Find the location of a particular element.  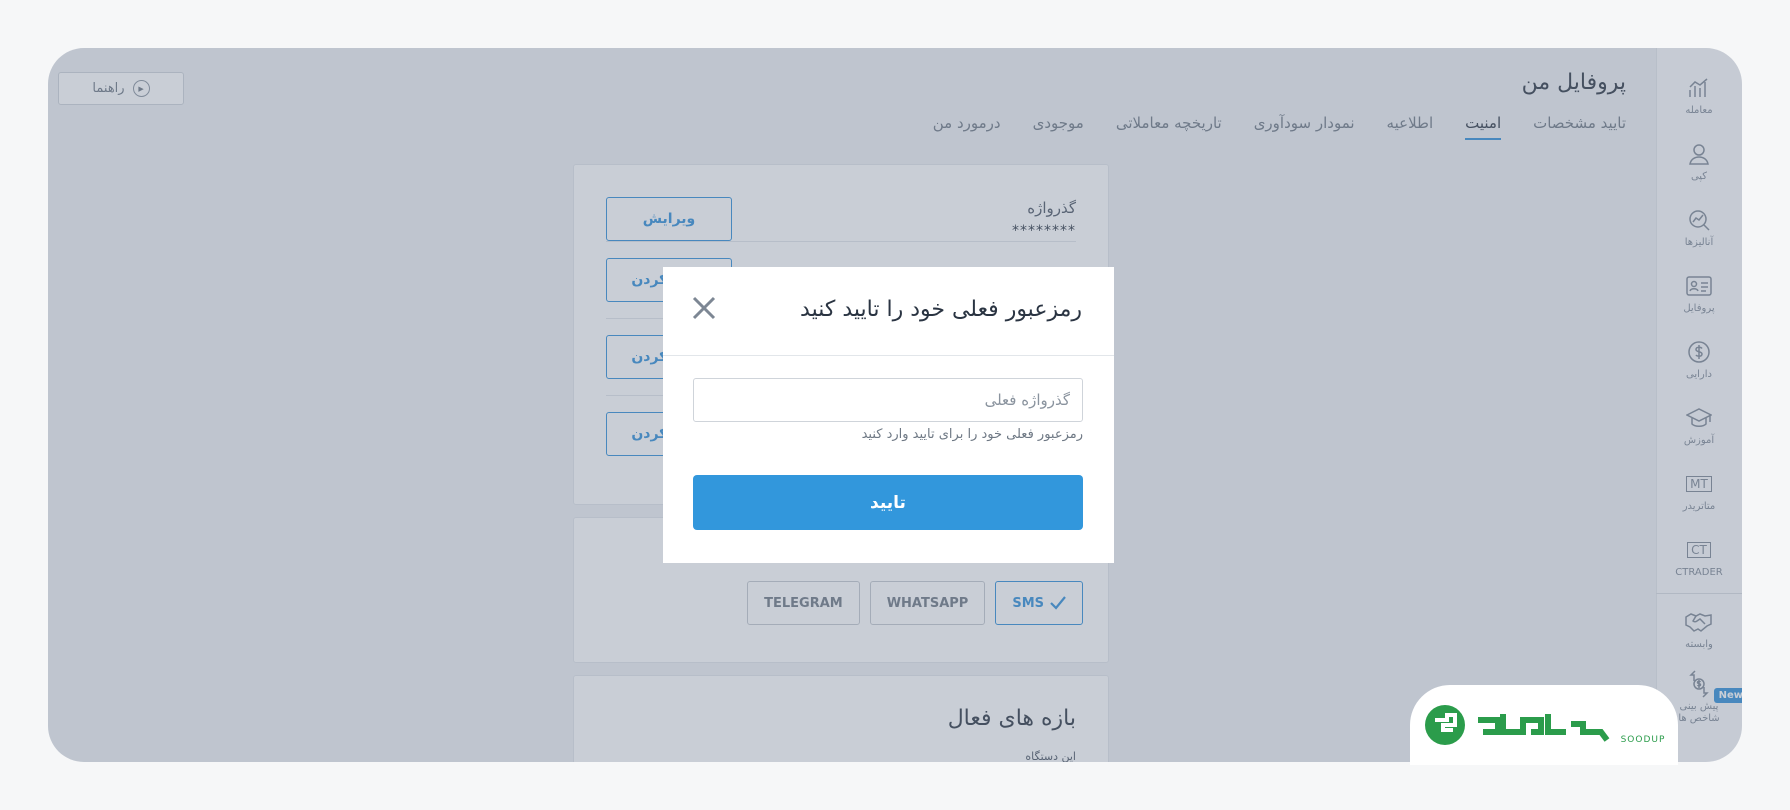

close-icon is located at coordinates (704, 308).